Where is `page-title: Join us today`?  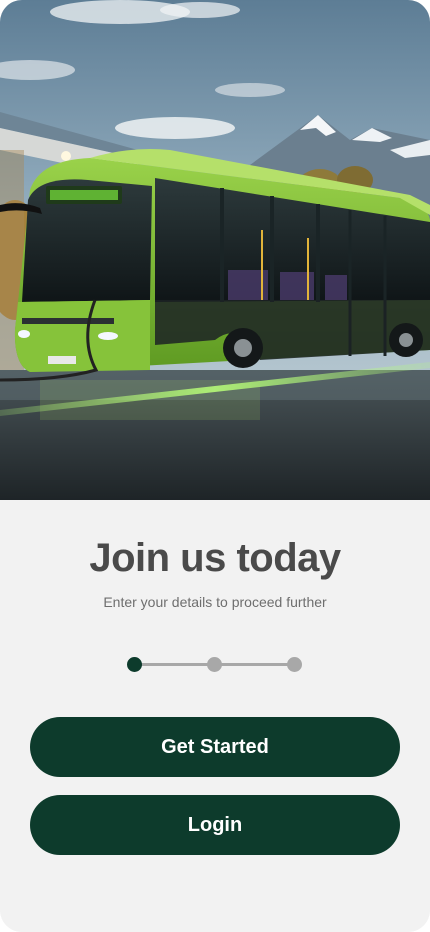
page-title: Join us today is located at coordinates (215, 558).